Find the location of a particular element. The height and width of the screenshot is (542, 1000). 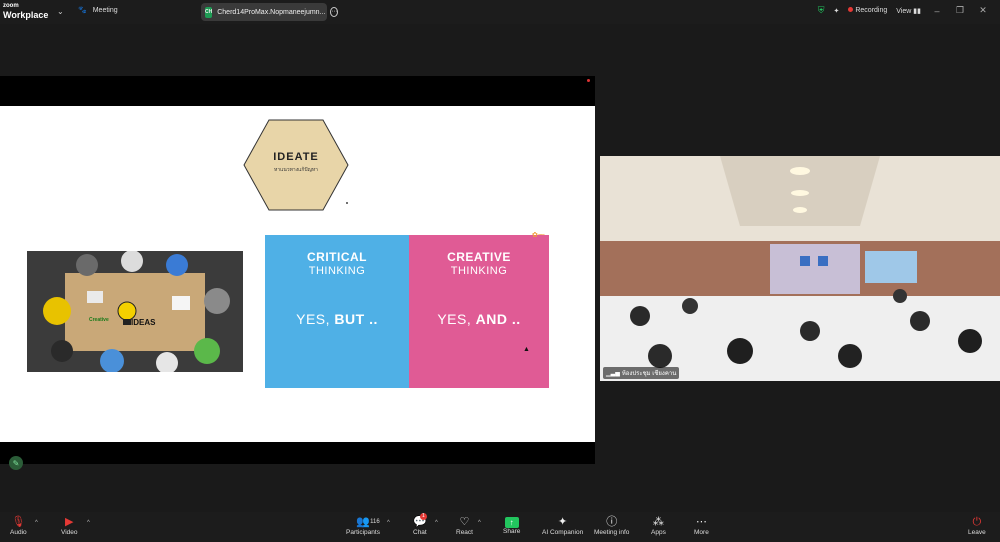

heart-icon: ♡ is located at coordinates (464, 522).